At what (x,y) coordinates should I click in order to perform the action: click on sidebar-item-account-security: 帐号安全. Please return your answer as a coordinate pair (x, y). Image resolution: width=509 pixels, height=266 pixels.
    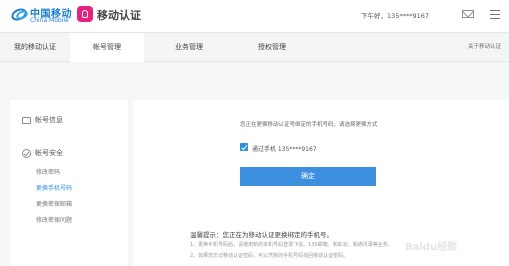
    Looking at the image, I should click on (42, 153).